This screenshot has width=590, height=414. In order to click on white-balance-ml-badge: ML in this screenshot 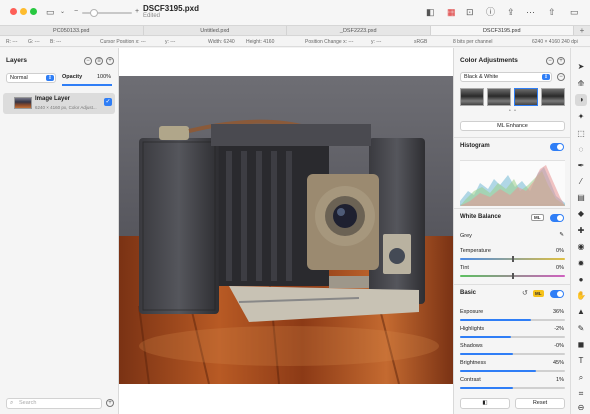, I will do `click(537, 217)`.